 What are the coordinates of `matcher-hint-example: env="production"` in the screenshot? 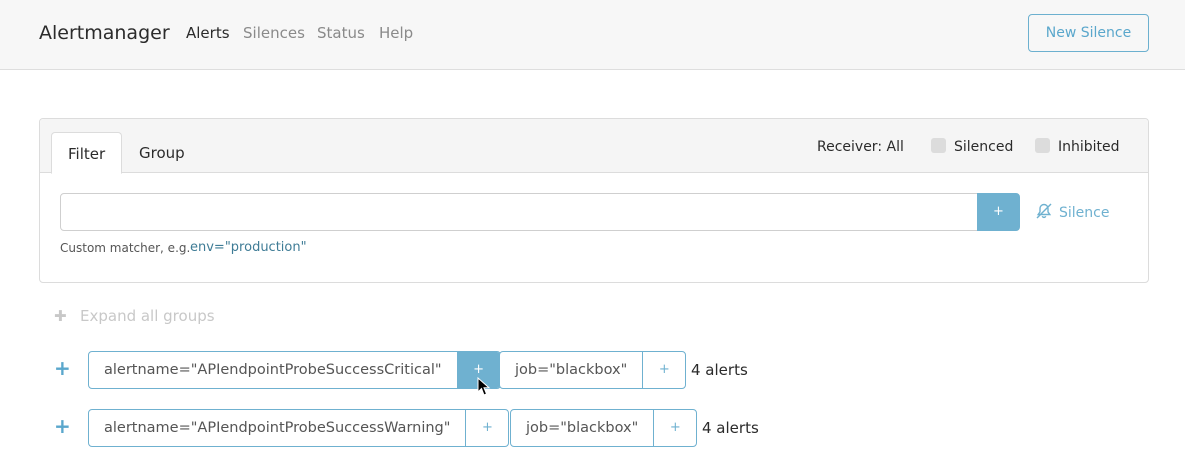 It's located at (248, 247).